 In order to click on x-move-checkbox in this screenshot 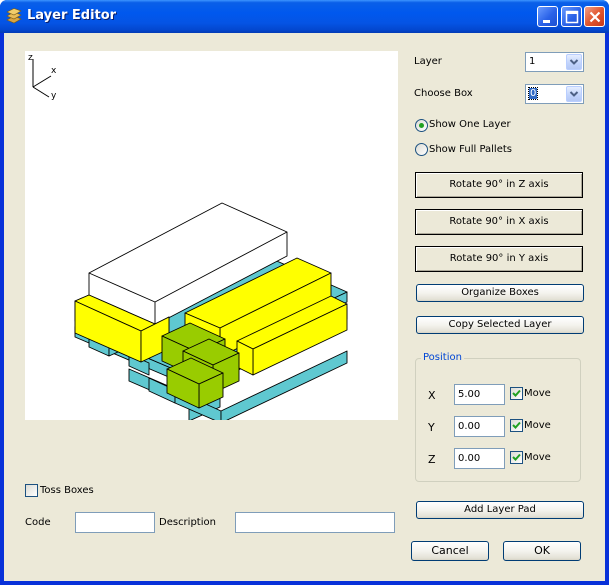, I will do `click(516, 393)`.